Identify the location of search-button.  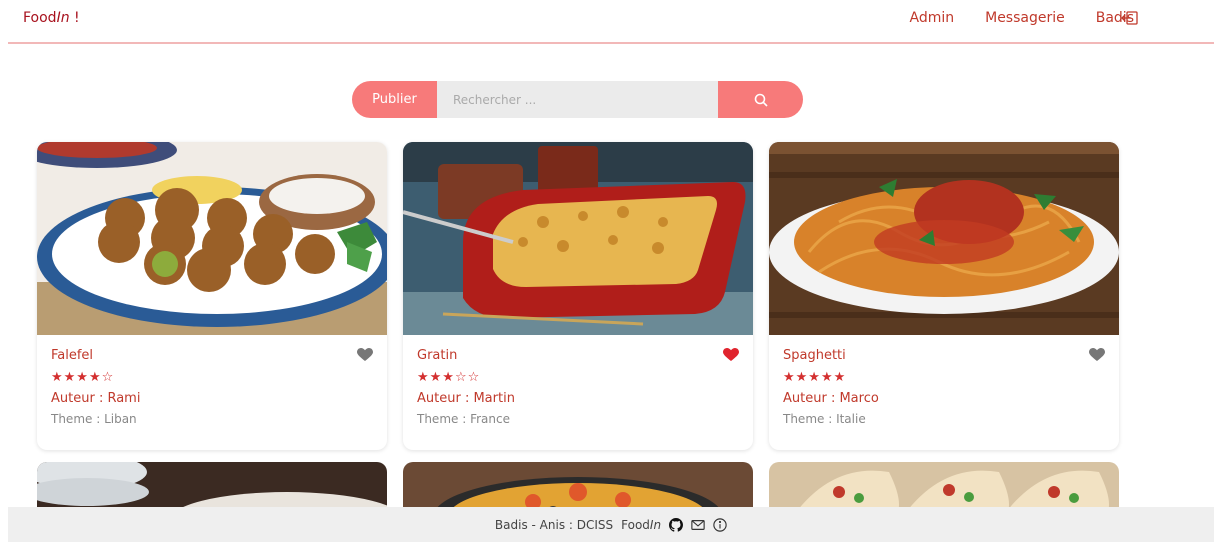
(760, 99).